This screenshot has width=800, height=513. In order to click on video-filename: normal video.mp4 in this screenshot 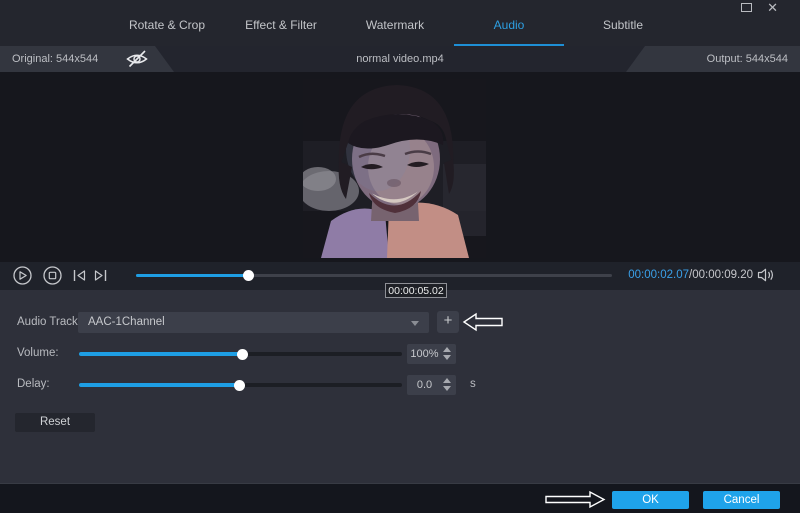, I will do `click(400, 59)`.